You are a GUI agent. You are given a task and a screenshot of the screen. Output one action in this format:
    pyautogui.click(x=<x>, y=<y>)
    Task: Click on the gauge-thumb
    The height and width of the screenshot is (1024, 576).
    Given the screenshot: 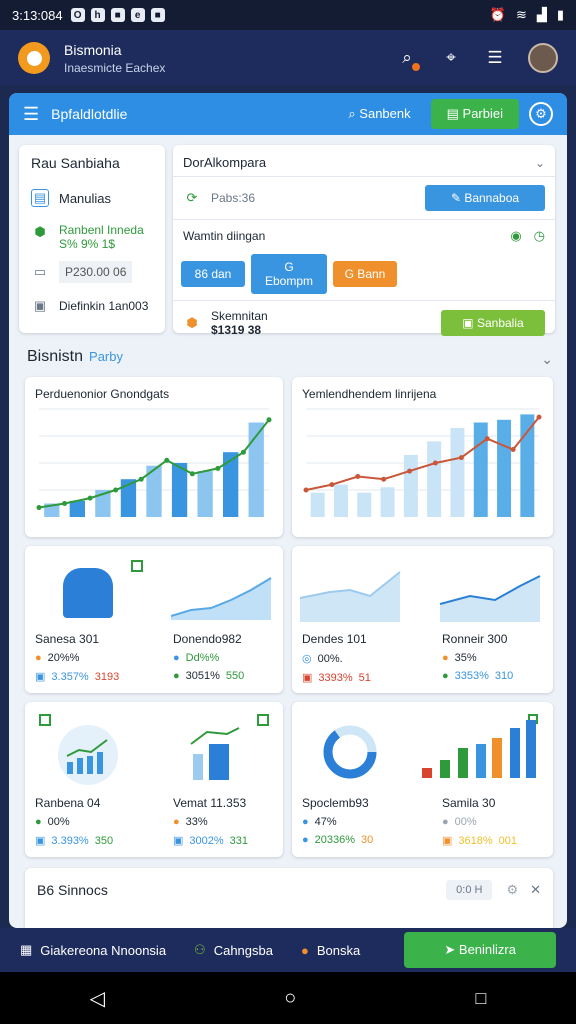 What is the action you would take?
    pyautogui.click(x=88, y=755)
    